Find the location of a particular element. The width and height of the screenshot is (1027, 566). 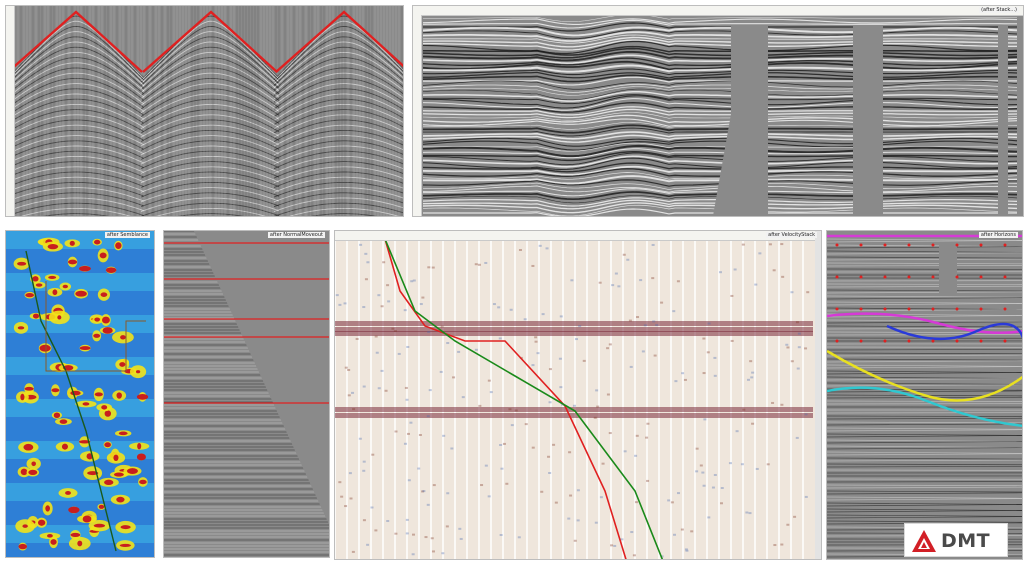

shot-gathers-seismic is located at coordinates (204, 111).